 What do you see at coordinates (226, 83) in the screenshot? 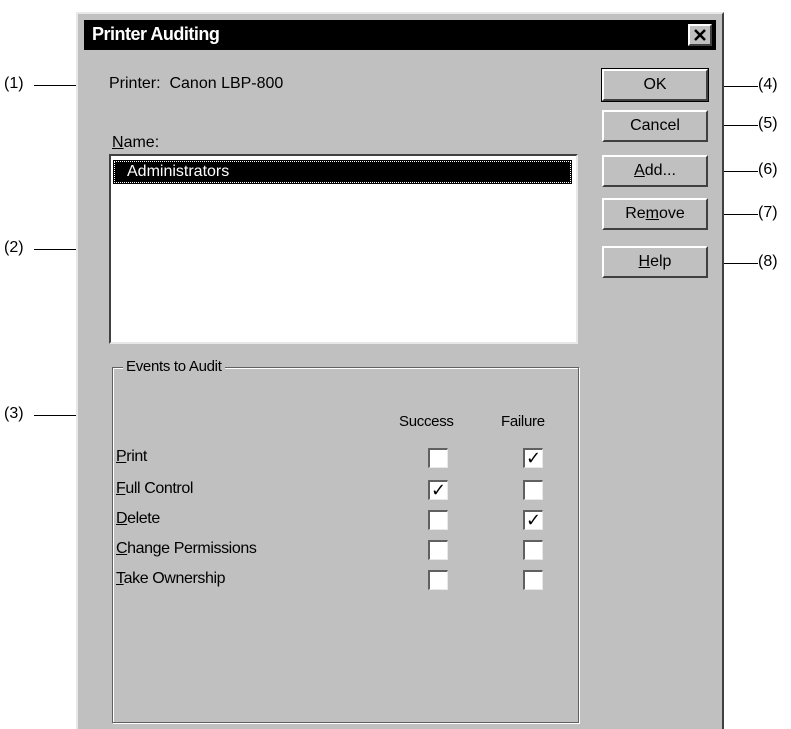
I see `printer-name: Canon LBP-800` at bounding box center [226, 83].